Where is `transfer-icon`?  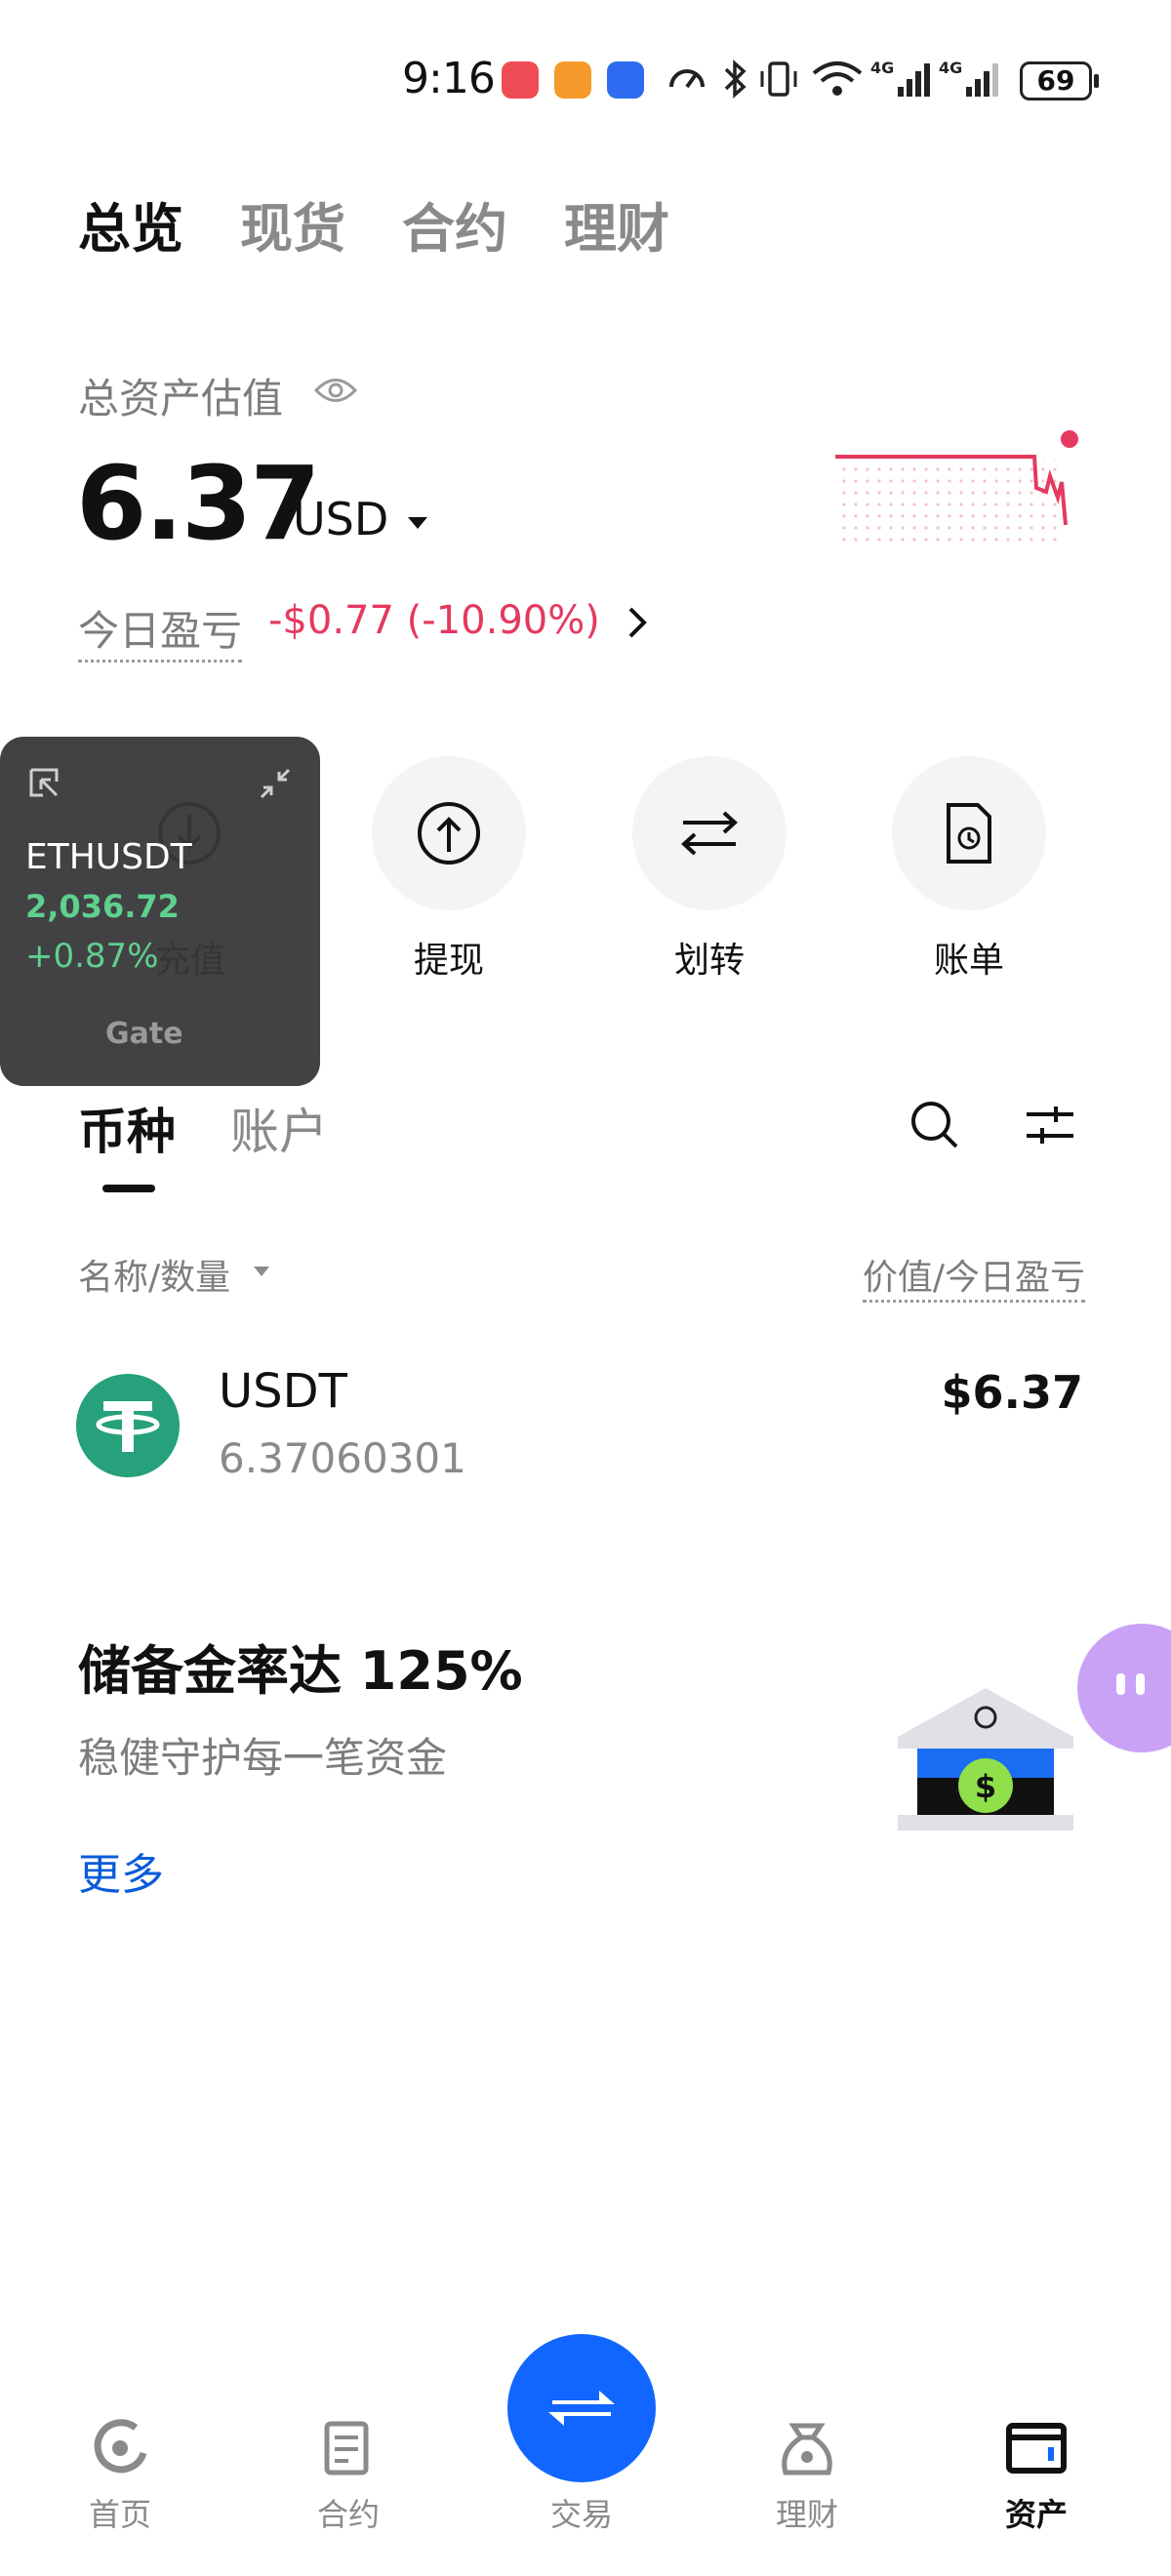
transfer-icon is located at coordinates (709, 833).